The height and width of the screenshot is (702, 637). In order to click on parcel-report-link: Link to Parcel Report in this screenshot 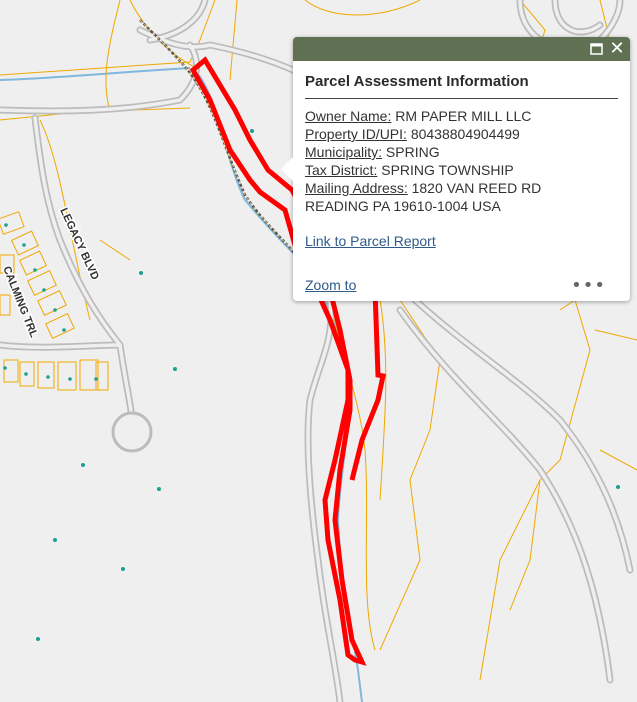, I will do `click(370, 241)`.